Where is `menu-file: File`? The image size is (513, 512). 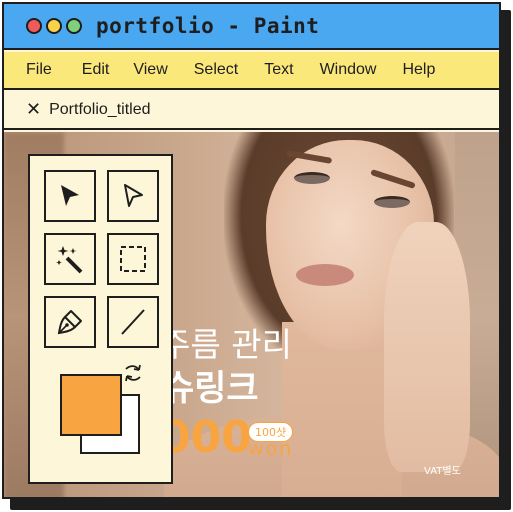 menu-file: File is located at coordinates (39, 70).